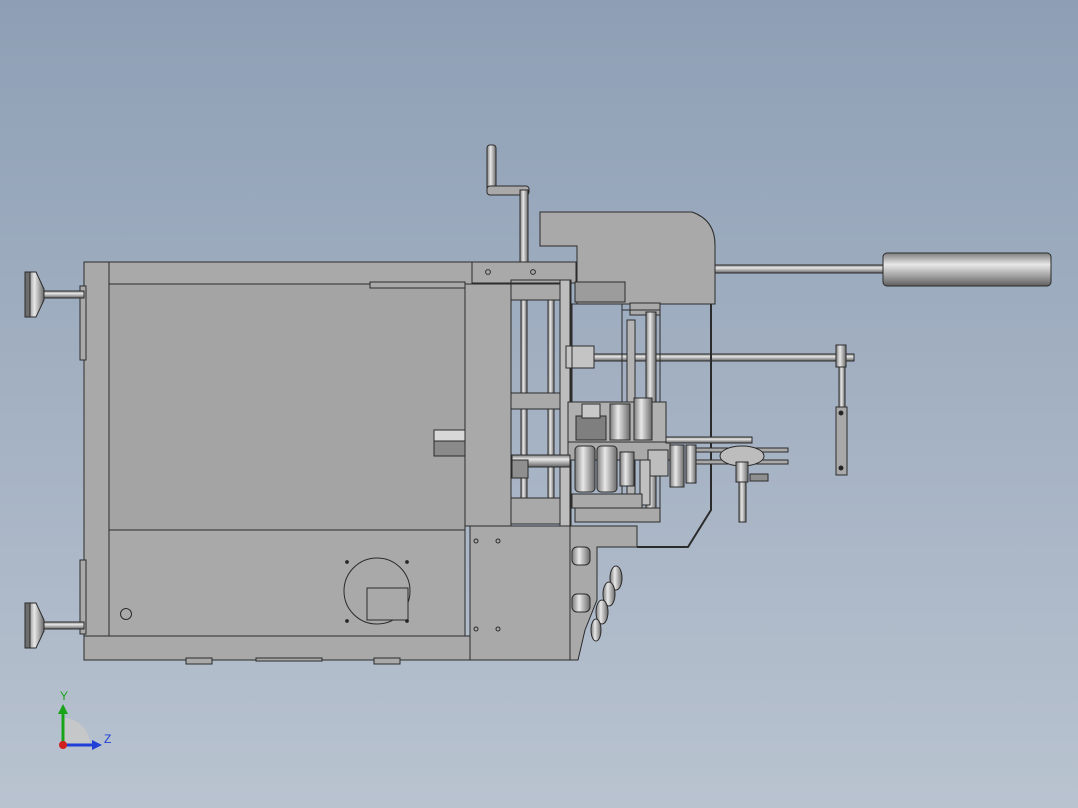 The height and width of the screenshot is (808, 1078). I want to click on coordinate-triad: Y Z, so click(84, 719).